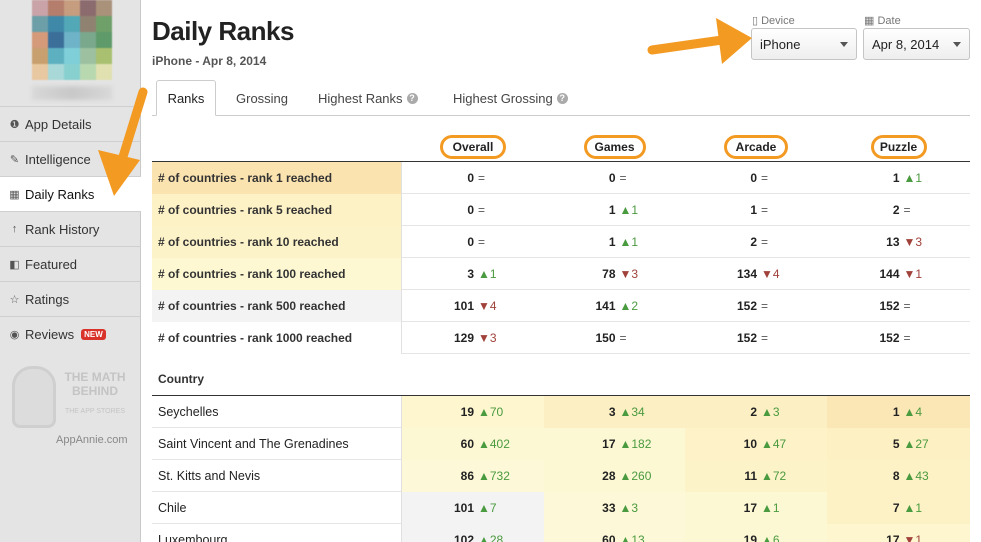  Describe the element at coordinates (277, 533) in the screenshot. I see `country-name: Luxembourg` at that location.